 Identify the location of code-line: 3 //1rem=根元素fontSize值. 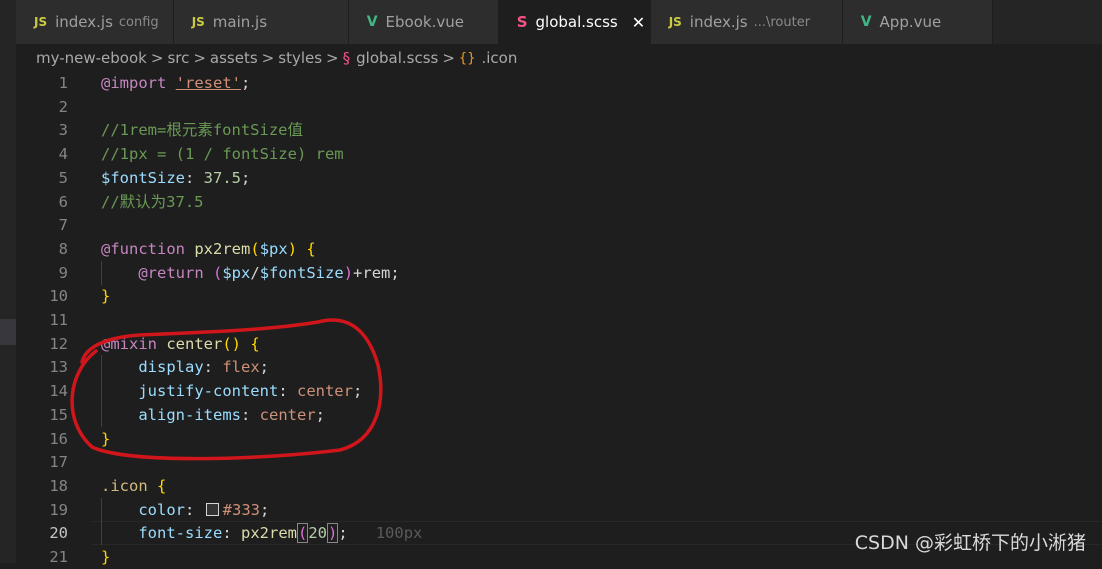
(551, 130).